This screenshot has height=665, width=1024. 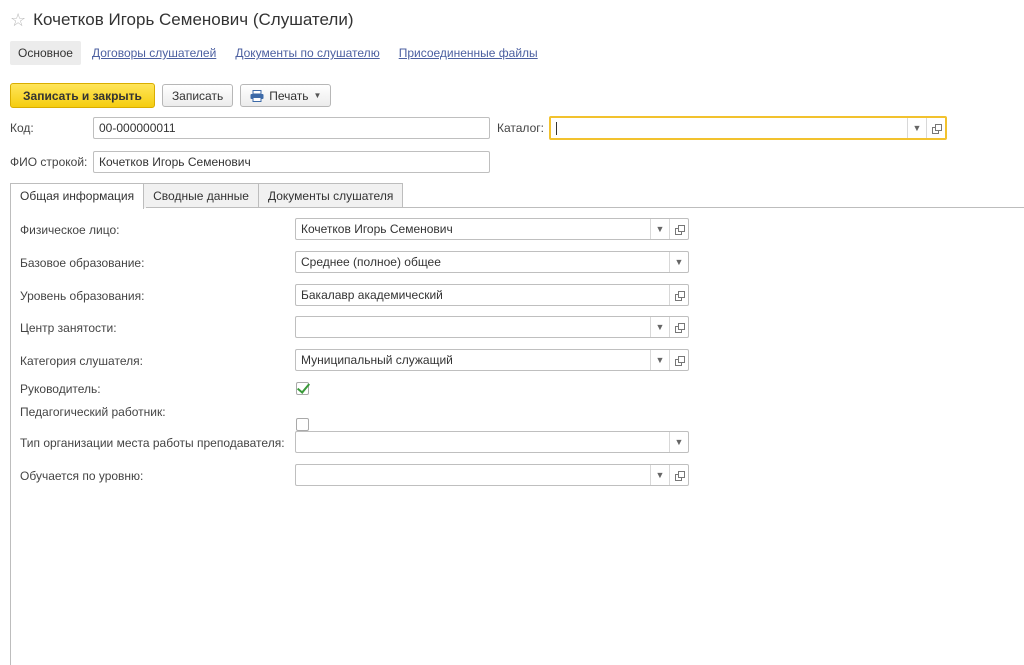 I want to click on org-type-dropdown-button: ▼, so click(x=678, y=442).